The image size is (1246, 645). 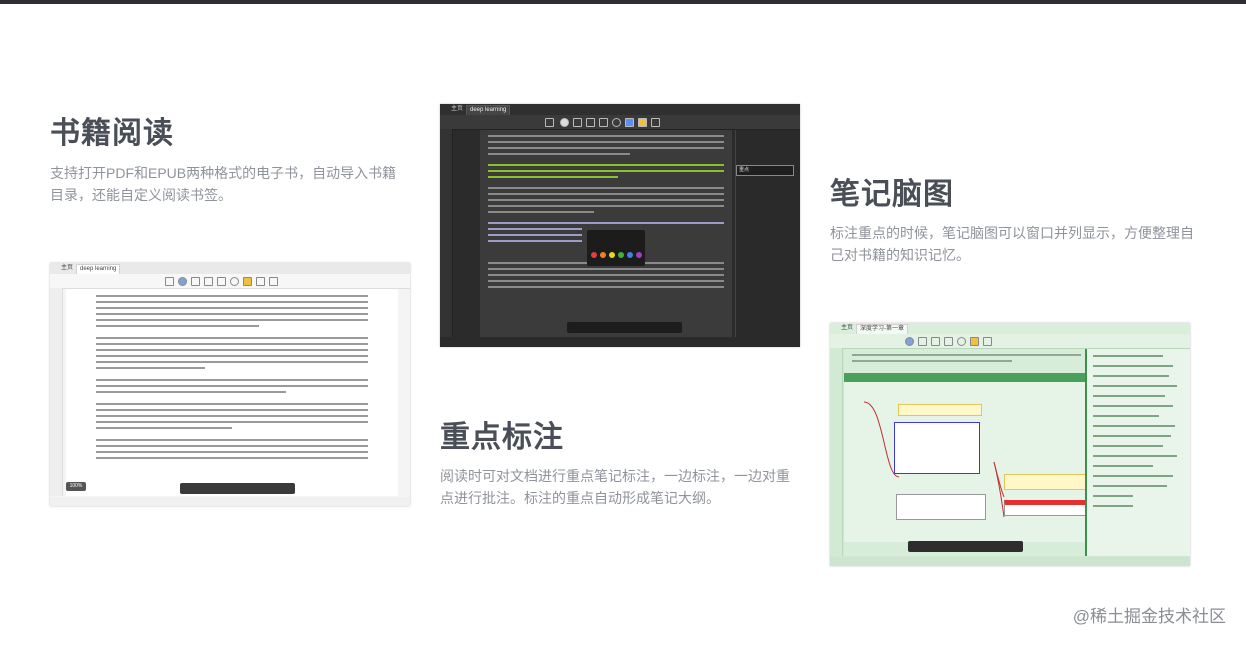 I want to click on mindmap-screenshot: 主页 深度学习-第一章, so click(x=1010, y=444).